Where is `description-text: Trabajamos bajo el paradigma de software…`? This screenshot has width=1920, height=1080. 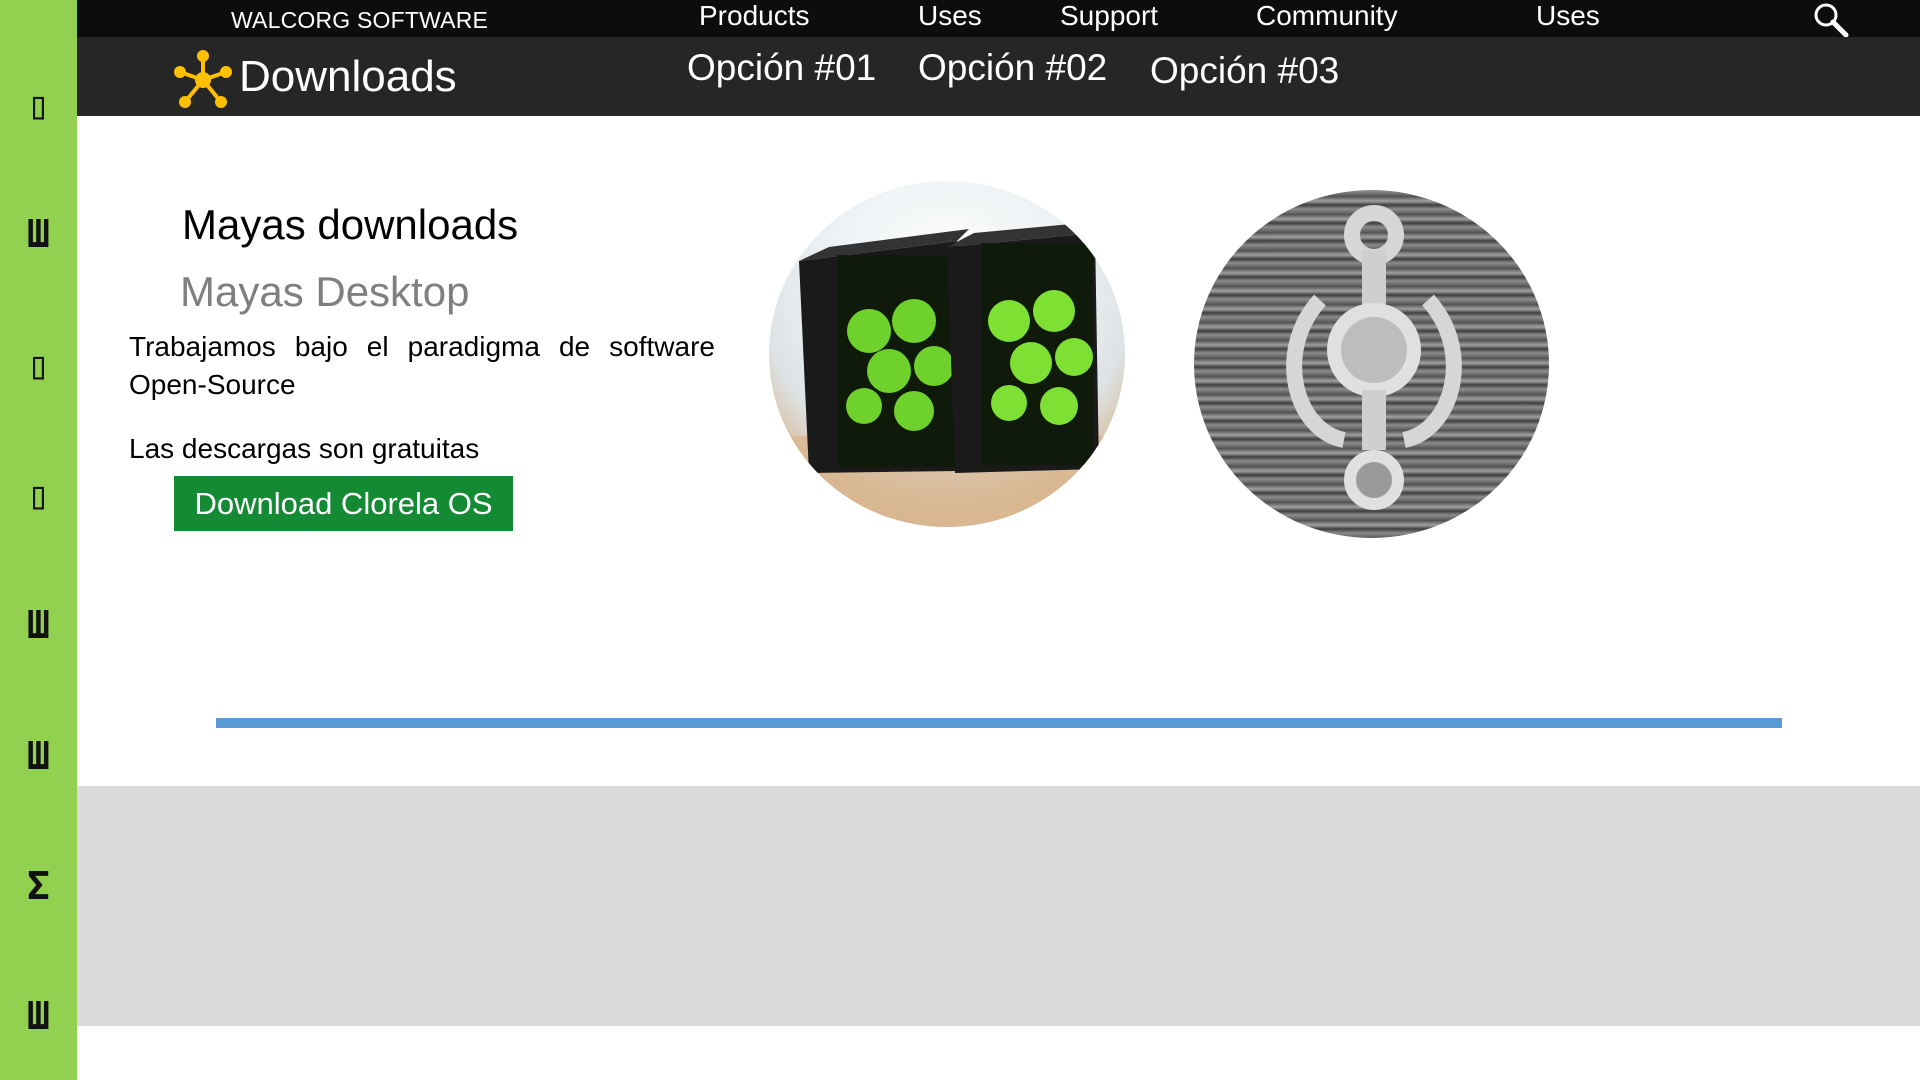 description-text: Trabajamos bajo el paradigma de software… is located at coordinates (422, 365).